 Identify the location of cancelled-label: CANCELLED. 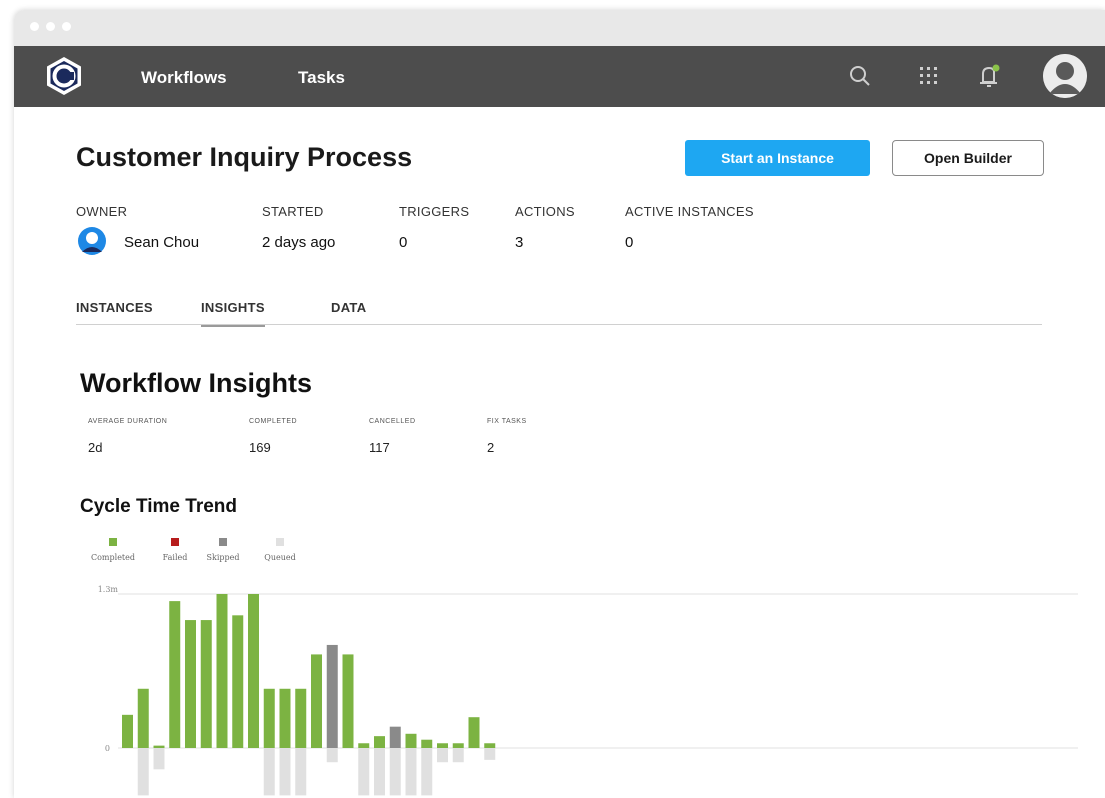
(392, 421).